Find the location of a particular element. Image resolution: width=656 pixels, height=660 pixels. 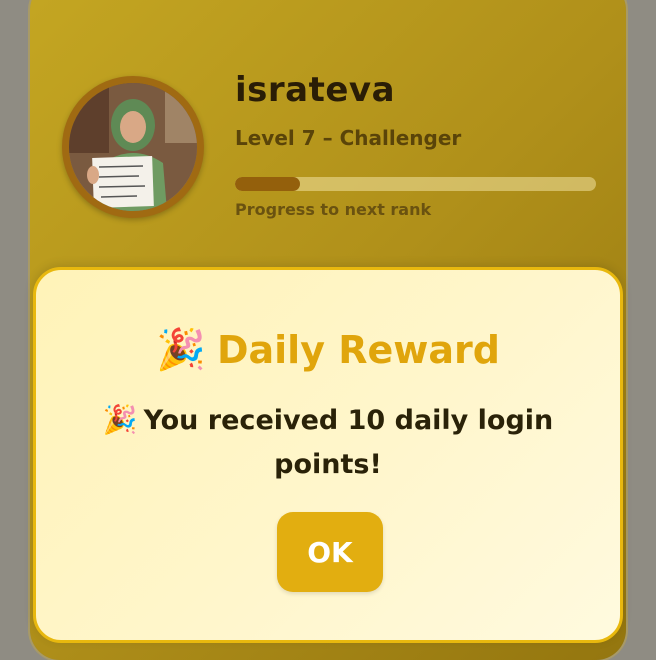

modal-title-row: 🎉 Daily Reward is located at coordinates (328, 349).